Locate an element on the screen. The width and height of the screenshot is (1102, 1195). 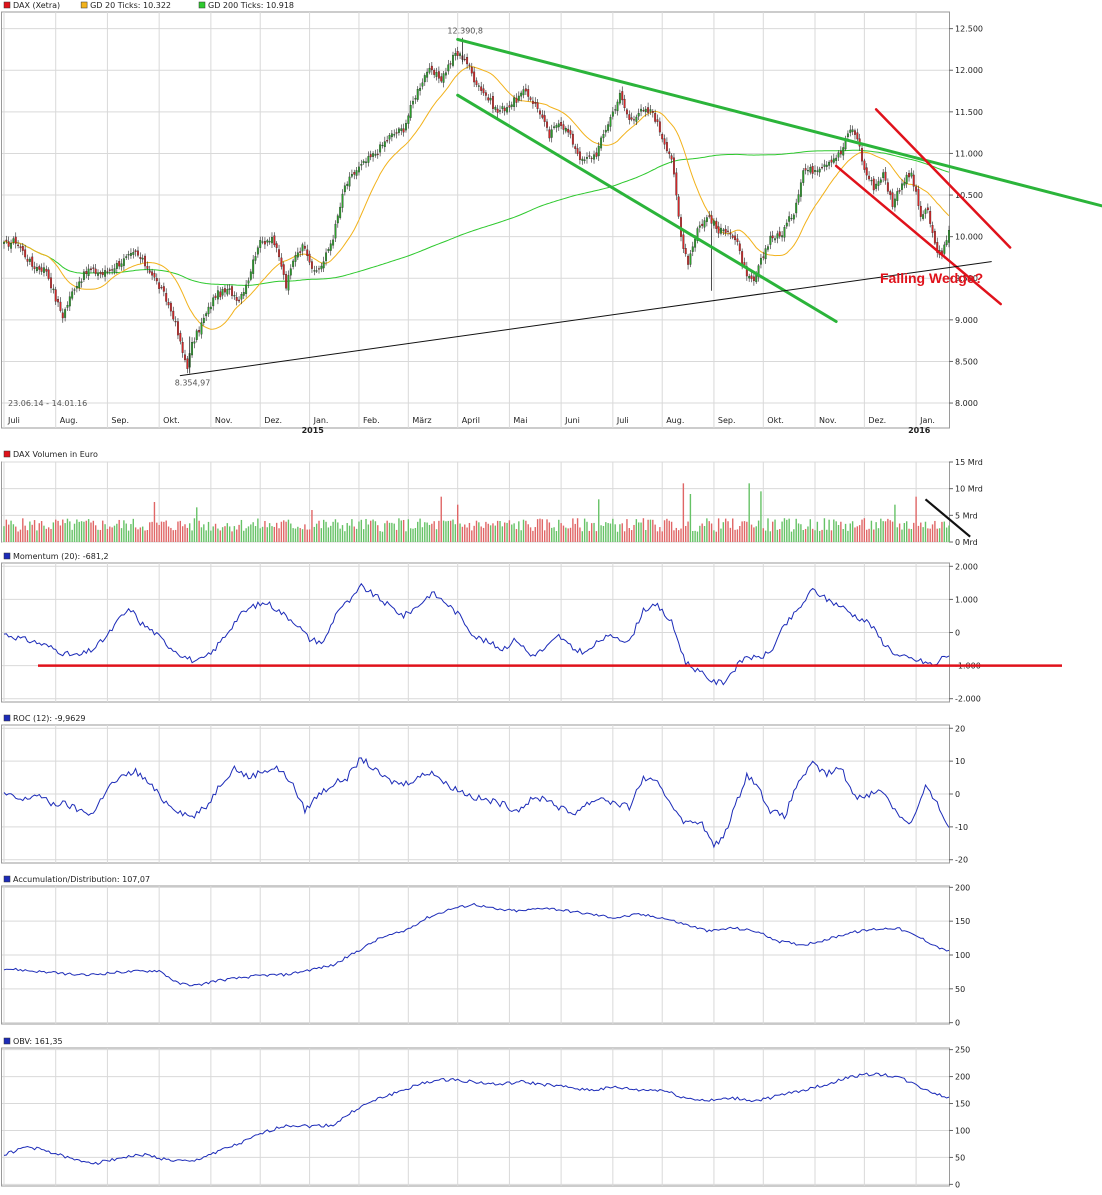
y-tick-label: -20 is located at coordinates (961, 860).